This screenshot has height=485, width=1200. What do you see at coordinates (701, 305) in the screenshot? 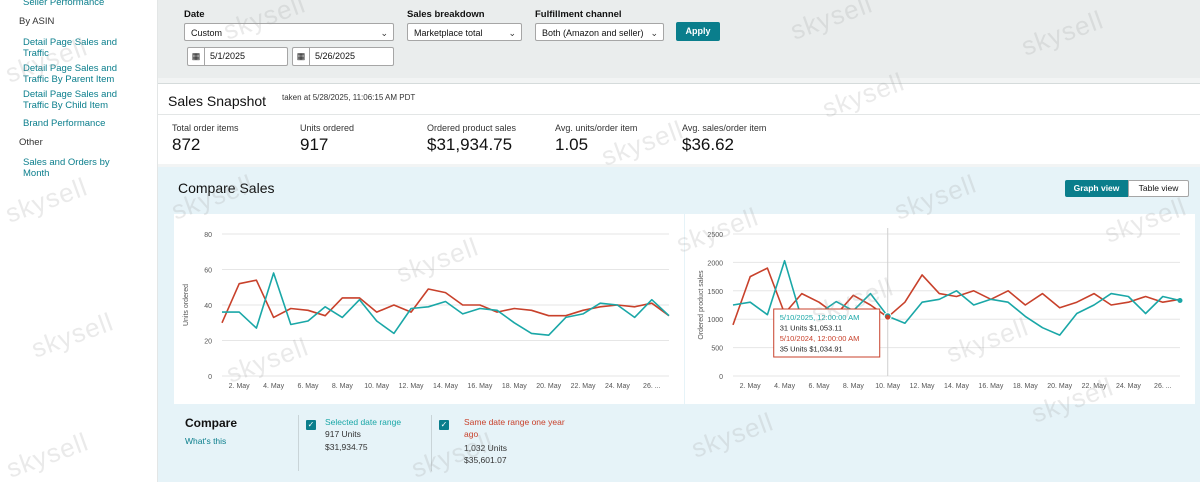
I see `y-axis-label: Ordered product sales` at bounding box center [701, 305].